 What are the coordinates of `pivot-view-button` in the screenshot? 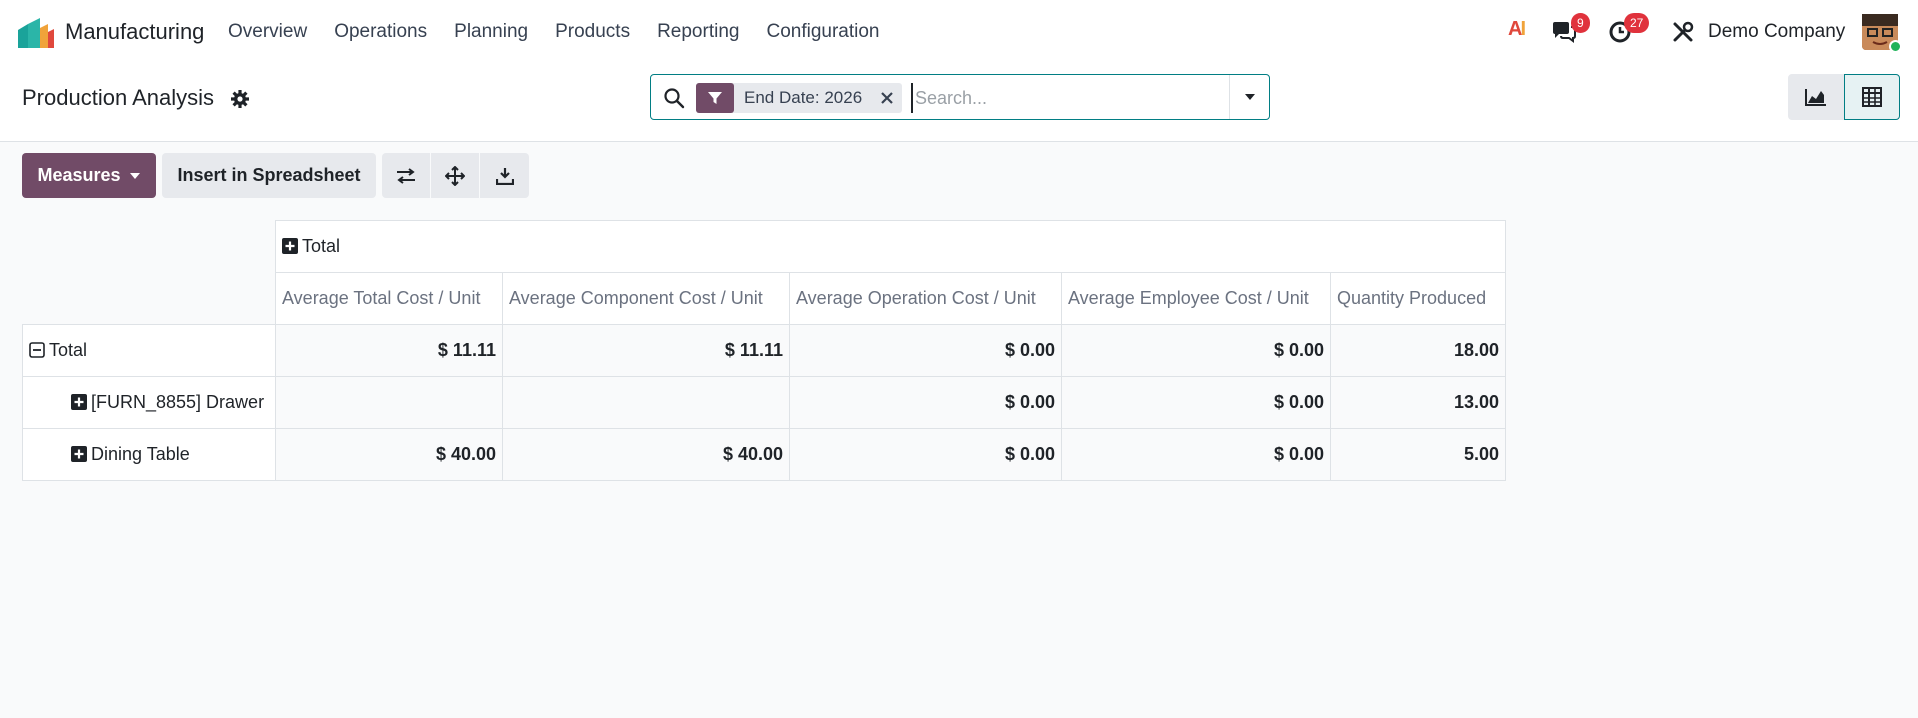 It's located at (1872, 97).